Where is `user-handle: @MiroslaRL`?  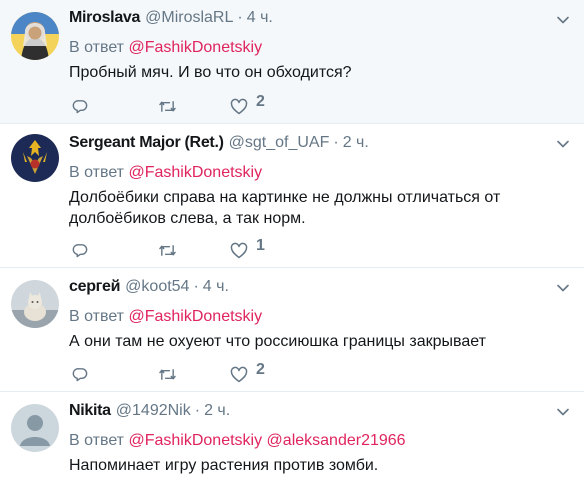
user-handle: @MiroslaRL is located at coordinates (189, 18).